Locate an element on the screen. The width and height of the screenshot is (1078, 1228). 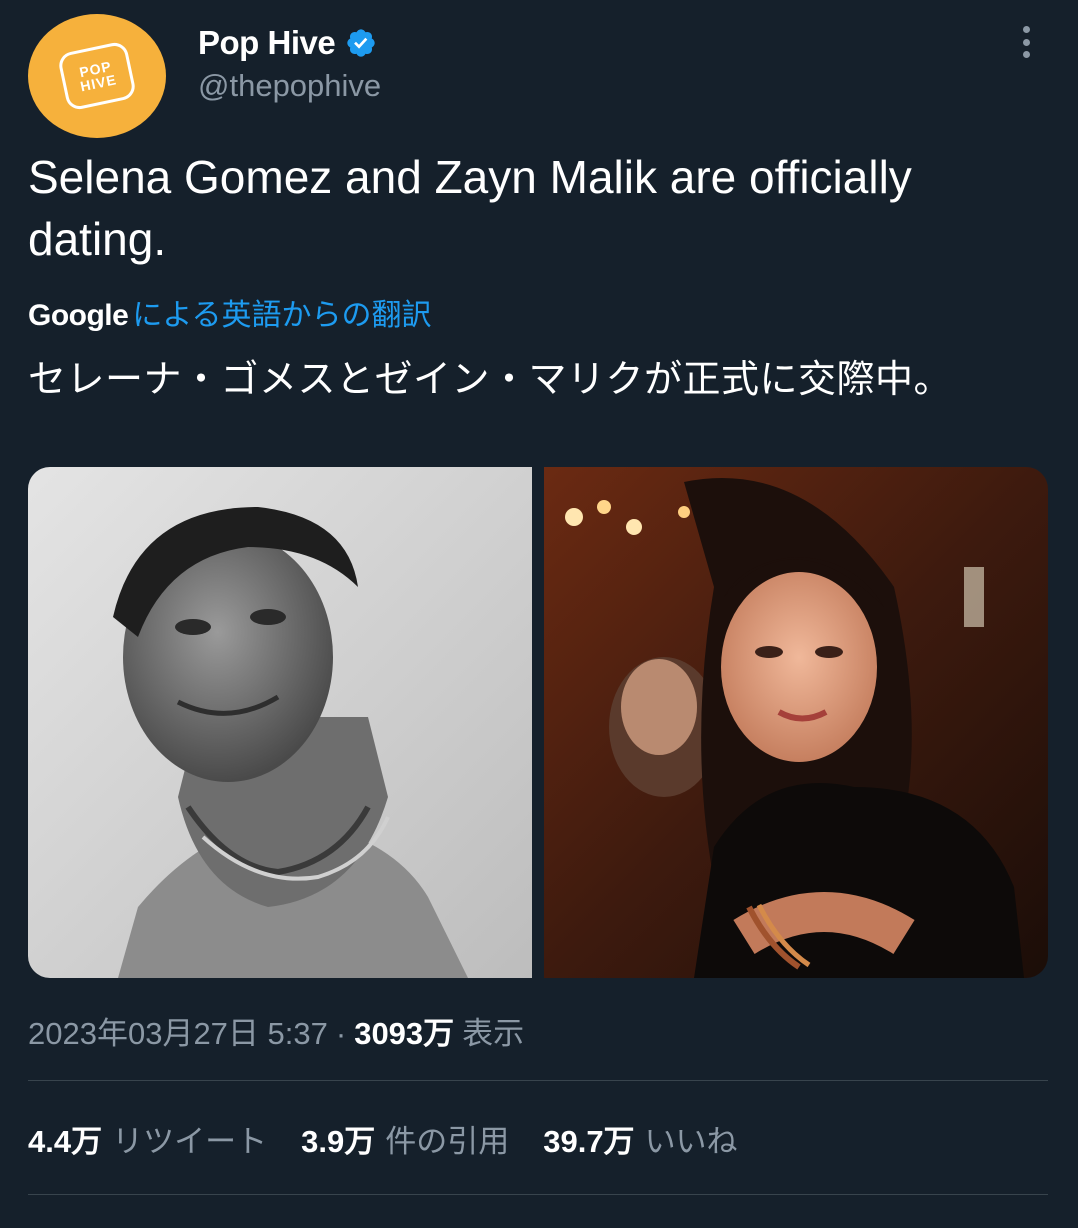
views-label: 表示 is located at coordinates (493, 1033).